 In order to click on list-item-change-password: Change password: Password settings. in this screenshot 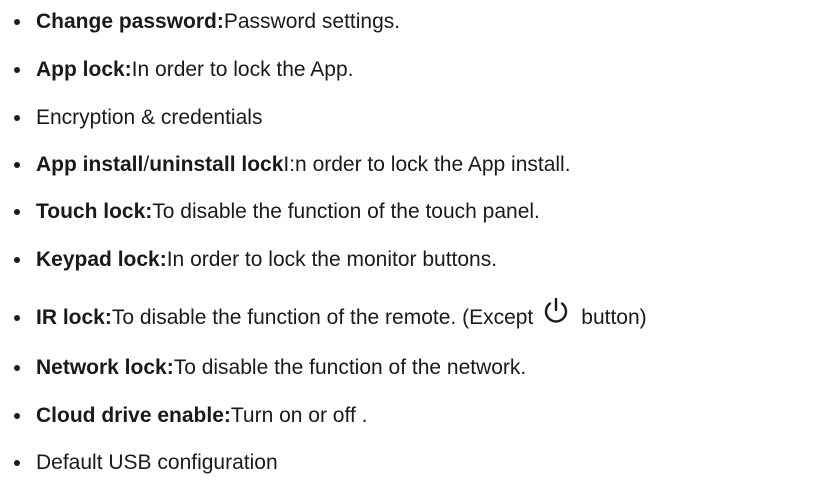, I will do `click(207, 22)`.